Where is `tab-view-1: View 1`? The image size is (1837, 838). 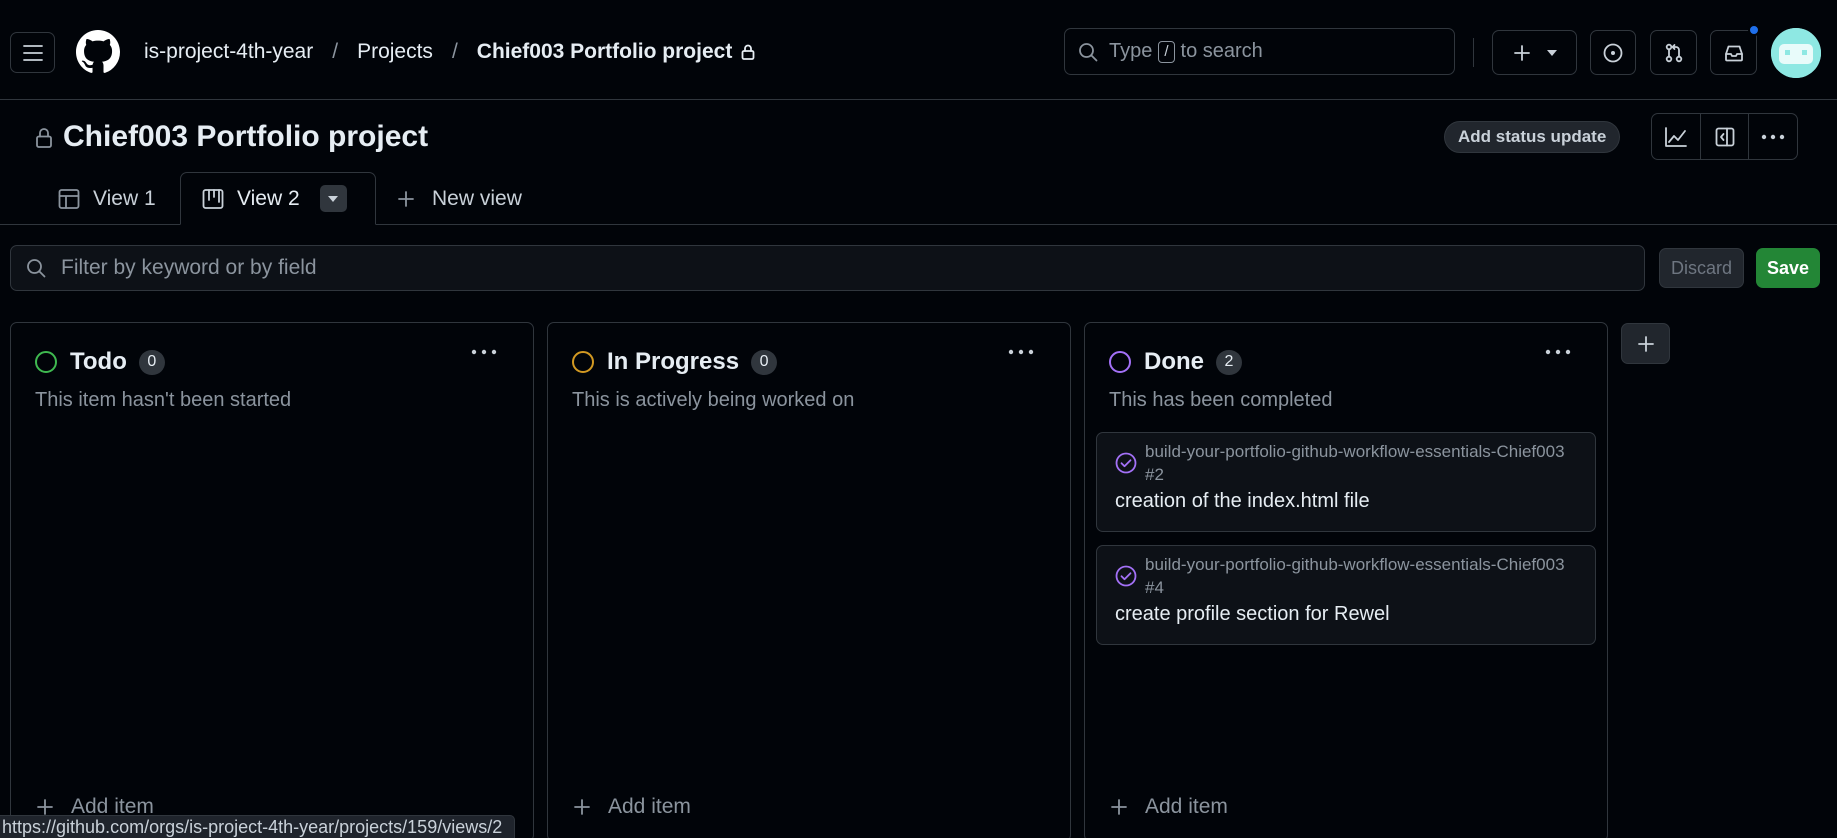
tab-view-1: View 1 is located at coordinates (106, 198).